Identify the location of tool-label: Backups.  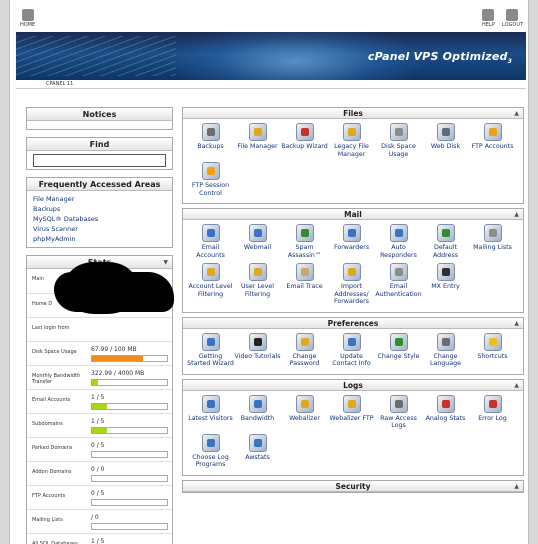
(210, 147).